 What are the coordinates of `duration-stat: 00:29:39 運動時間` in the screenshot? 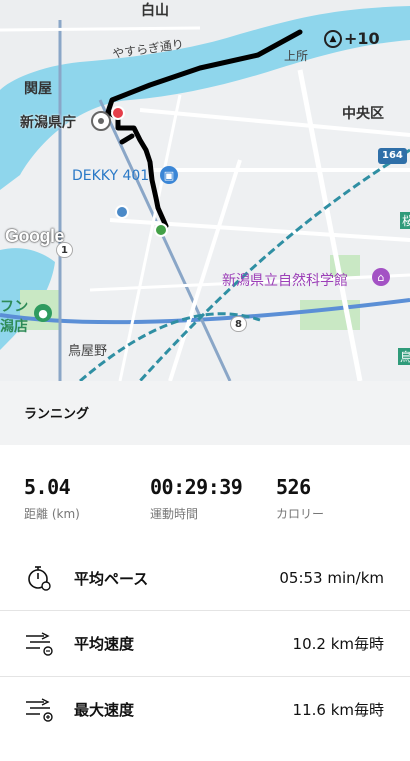 It's located at (196, 498).